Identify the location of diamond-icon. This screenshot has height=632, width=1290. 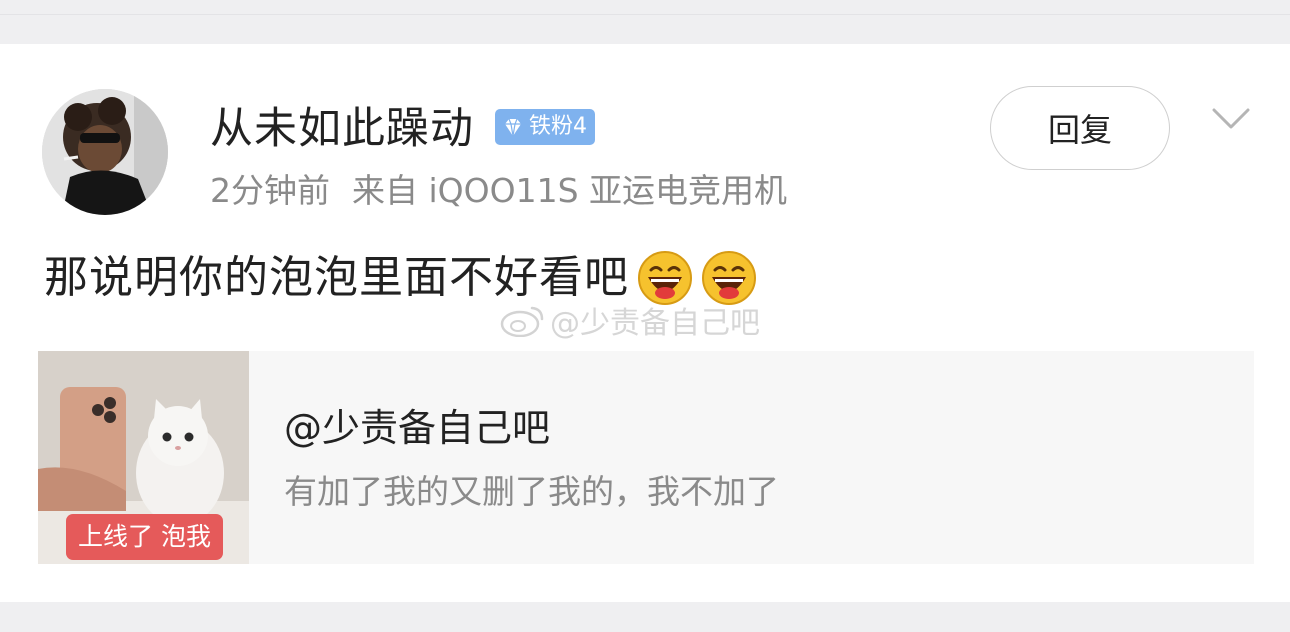
(513, 127).